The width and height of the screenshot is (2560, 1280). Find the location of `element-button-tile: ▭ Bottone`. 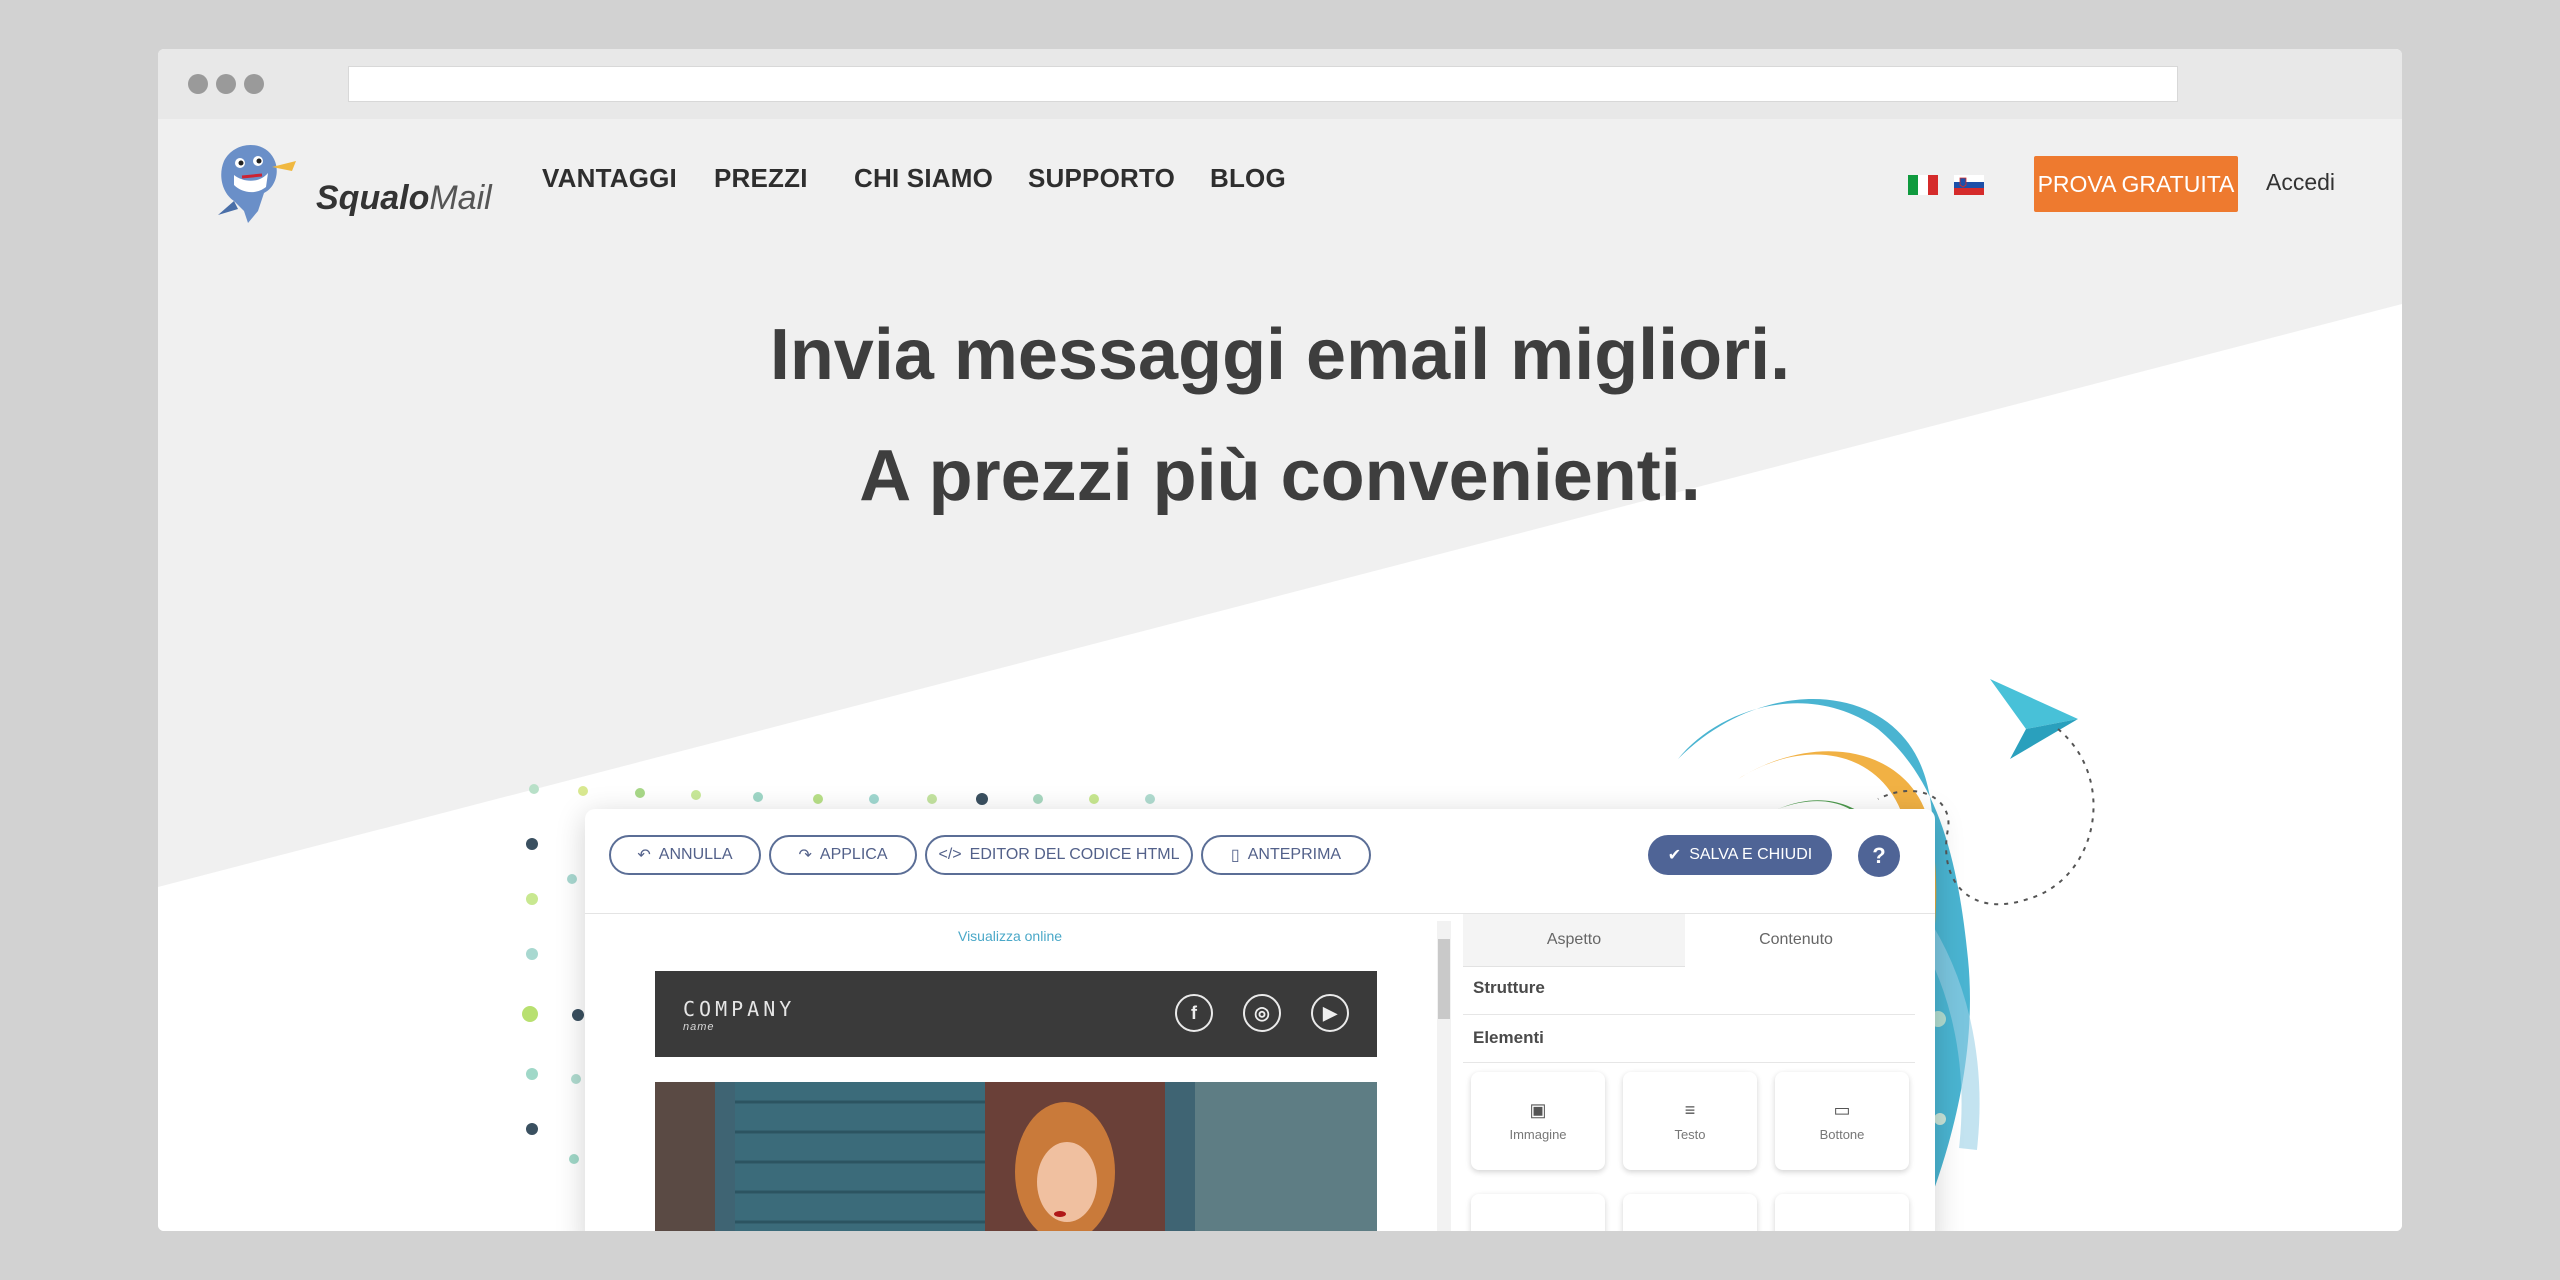

element-button-tile: ▭ Bottone is located at coordinates (1842, 1121).